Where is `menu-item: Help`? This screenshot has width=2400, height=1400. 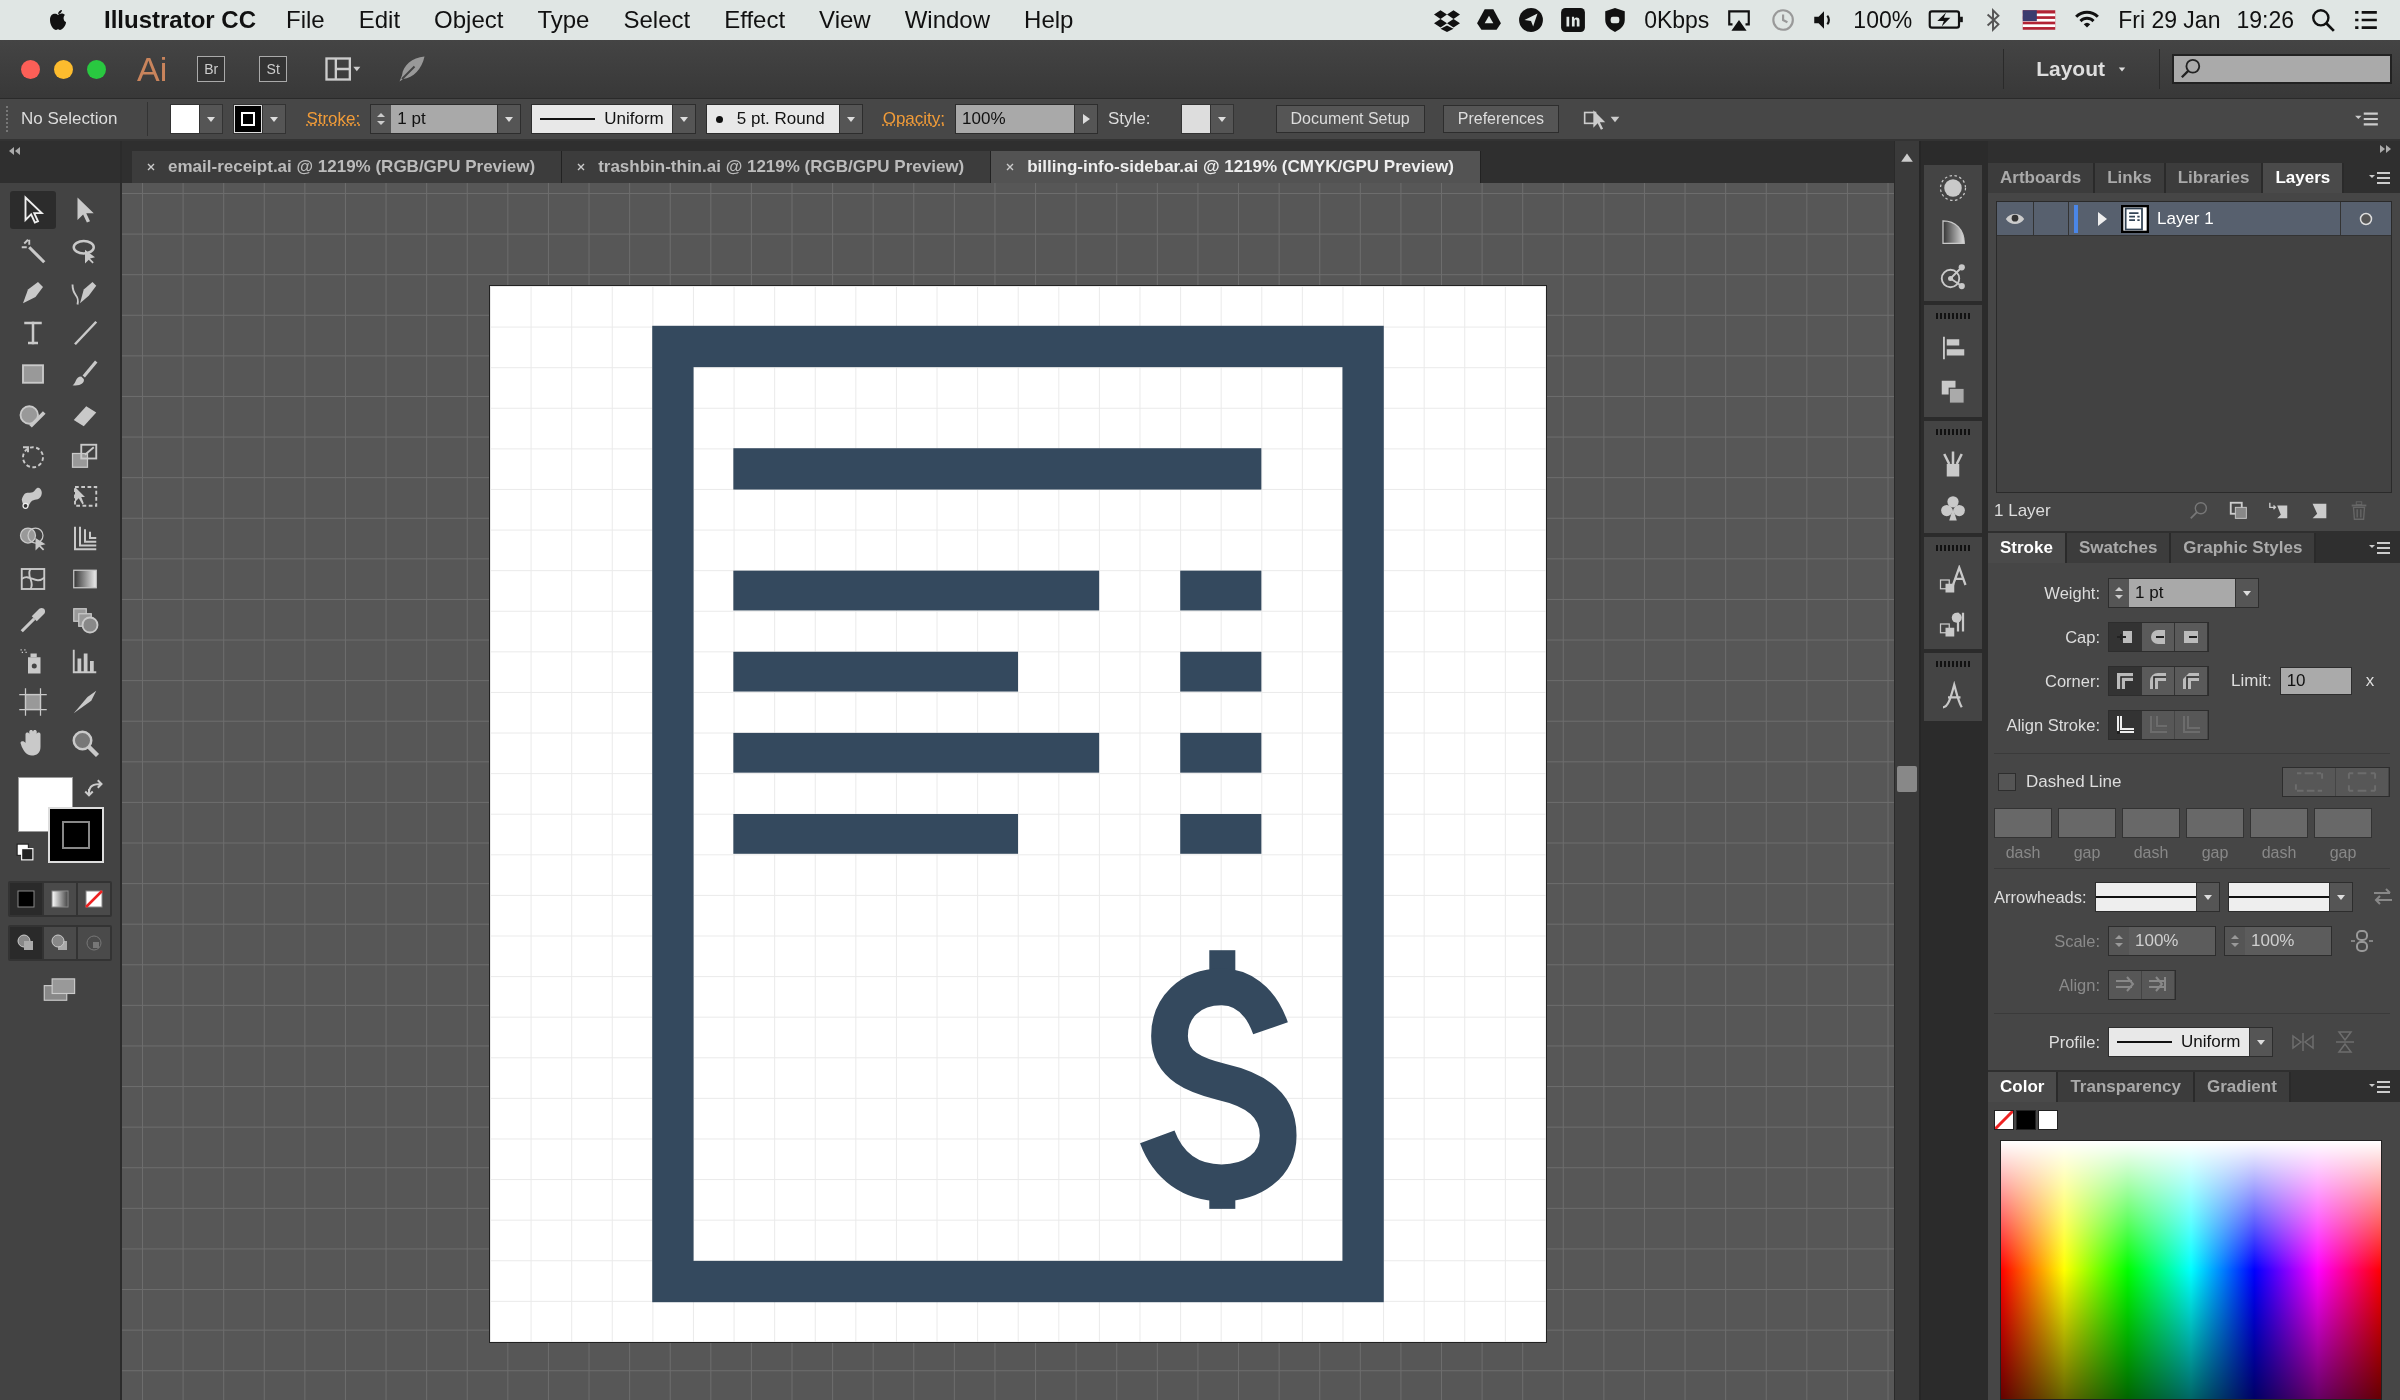 menu-item: Help is located at coordinates (1049, 20).